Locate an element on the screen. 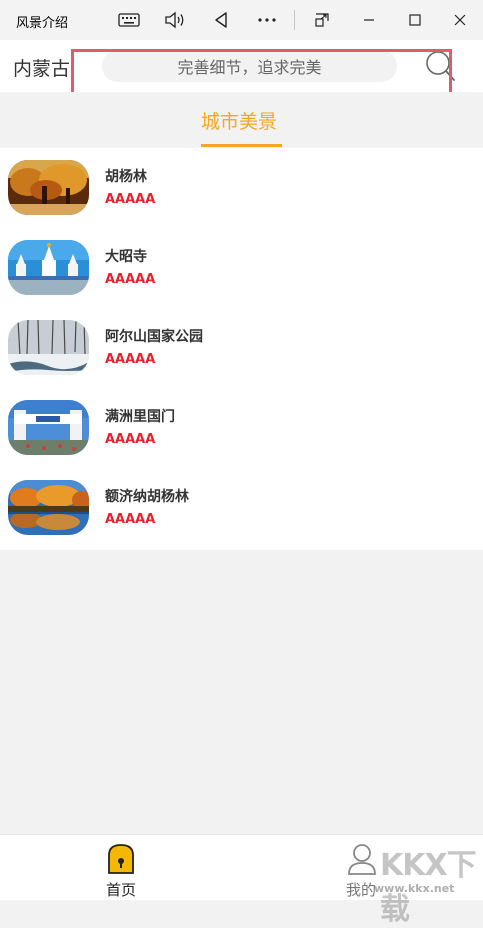 The image size is (483, 928). nav-home-label: 首页 is located at coordinates (120, 890).